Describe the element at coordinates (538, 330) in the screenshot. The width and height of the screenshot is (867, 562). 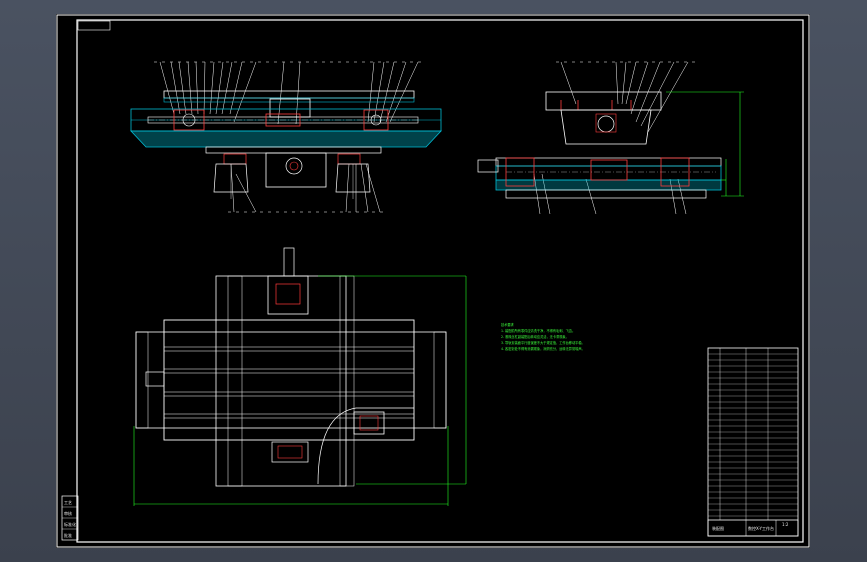
I see `note-line-1: 1. 装配前所有零件应清洗干净，不得有毛刺、飞边。` at that location.